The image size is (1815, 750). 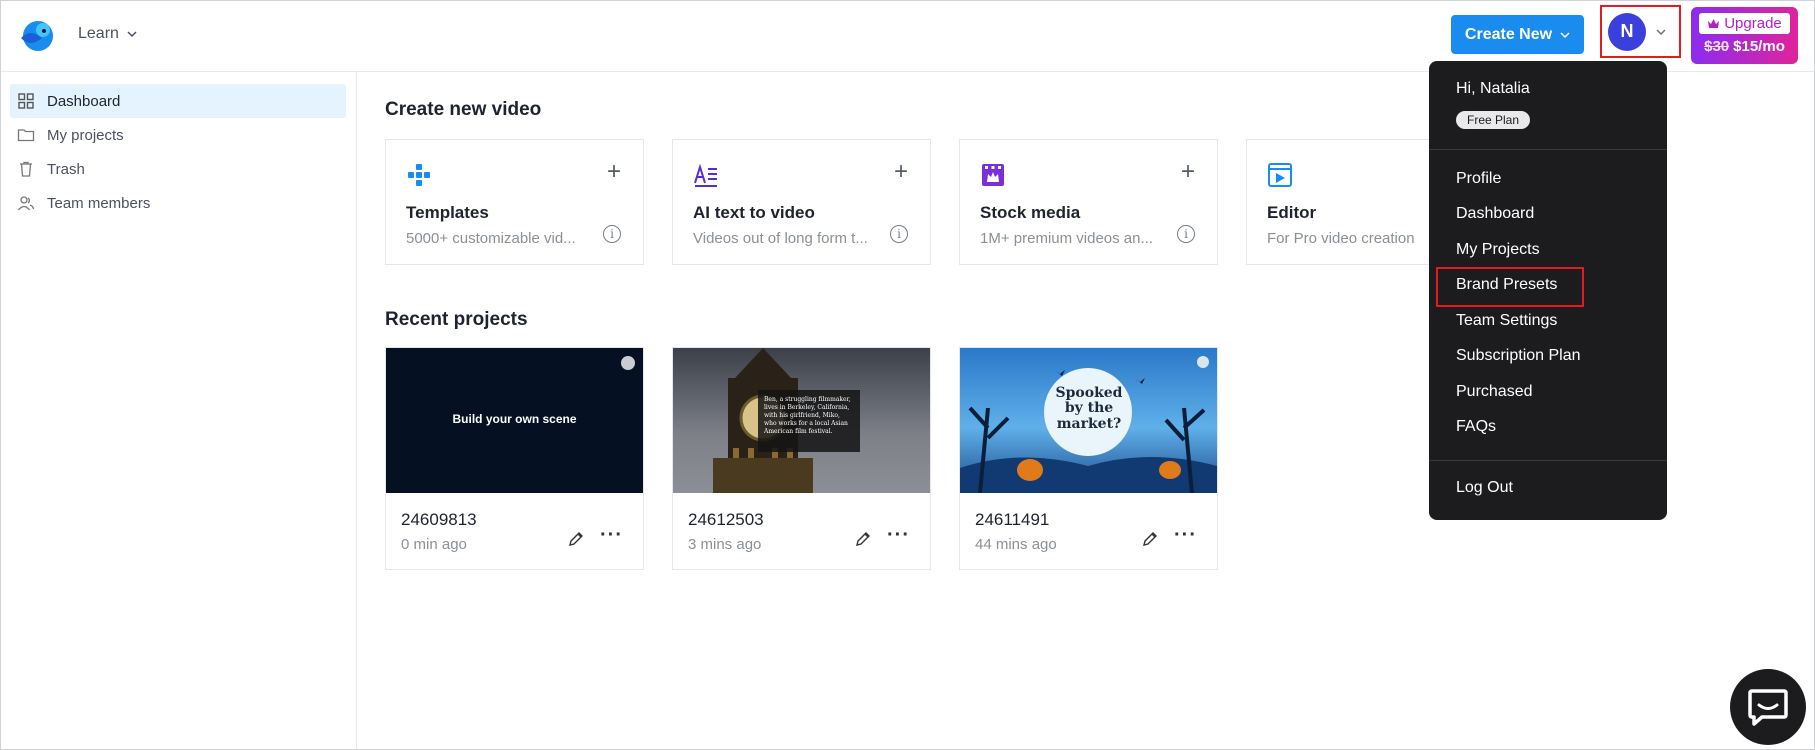 What do you see at coordinates (447, 212) in the screenshot?
I see `card-title: Templates` at bounding box center [447, 212].